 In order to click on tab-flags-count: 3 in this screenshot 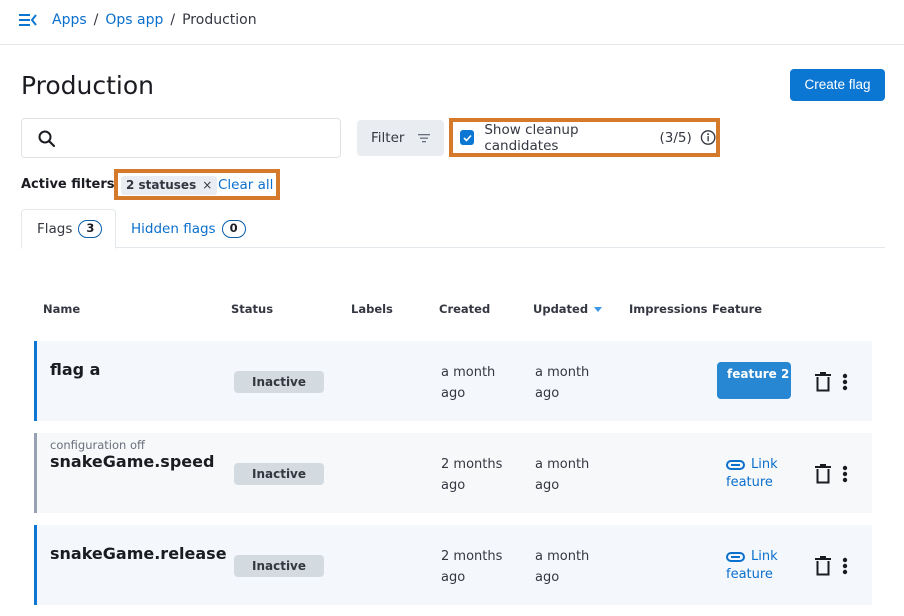, I will do `click(90, 229)`.